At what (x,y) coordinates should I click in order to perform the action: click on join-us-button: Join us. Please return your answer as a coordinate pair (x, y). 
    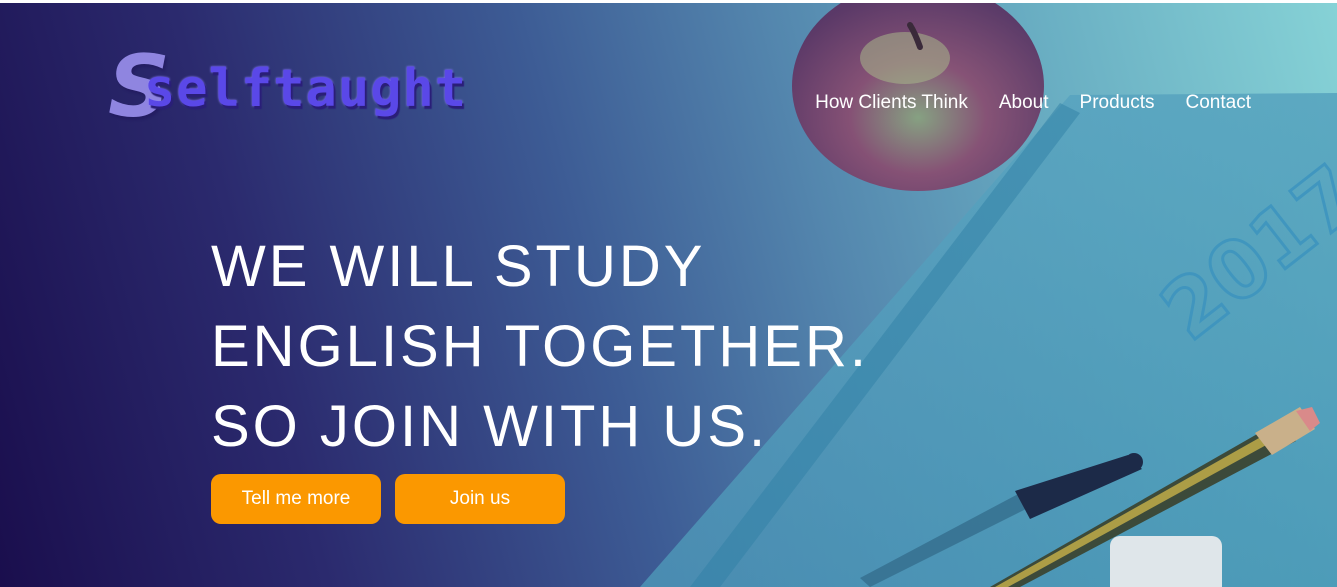
    Looking at the image, I should click on (480, 499).